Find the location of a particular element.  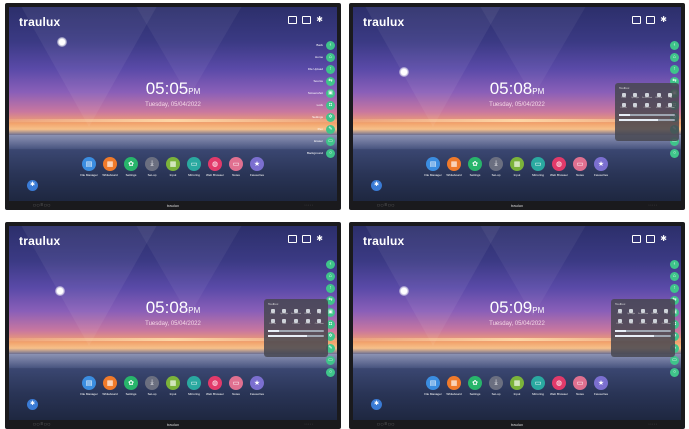

pen-icon: ✎ is located at coordinates (330, 129).